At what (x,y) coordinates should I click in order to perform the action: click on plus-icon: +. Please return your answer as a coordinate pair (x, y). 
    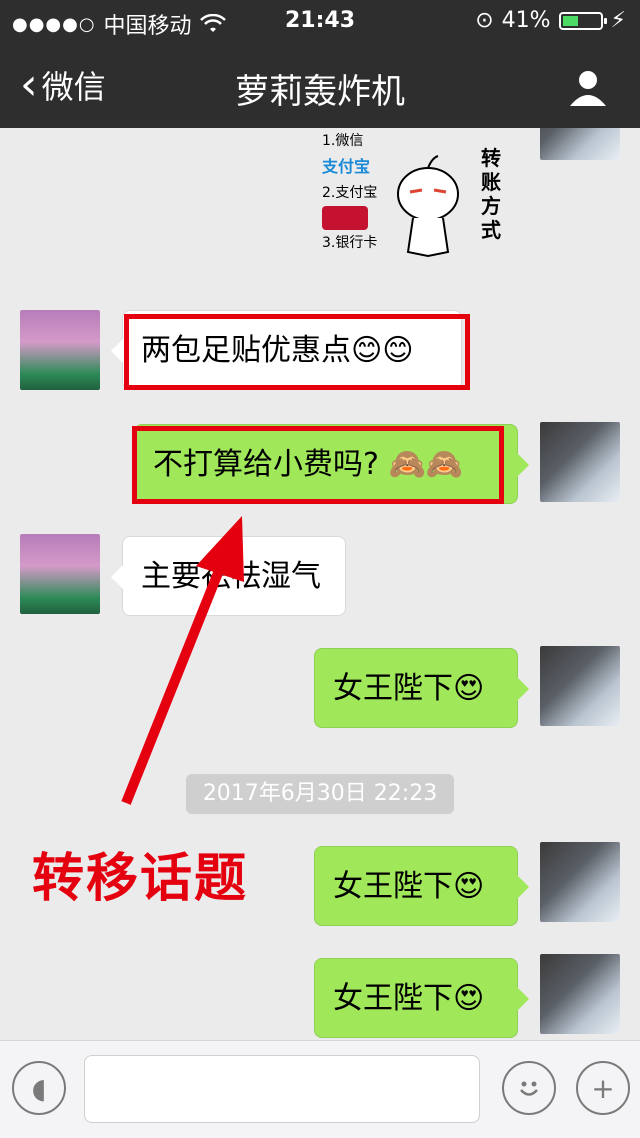
    Looking at the image, I should click on (603, 1088).